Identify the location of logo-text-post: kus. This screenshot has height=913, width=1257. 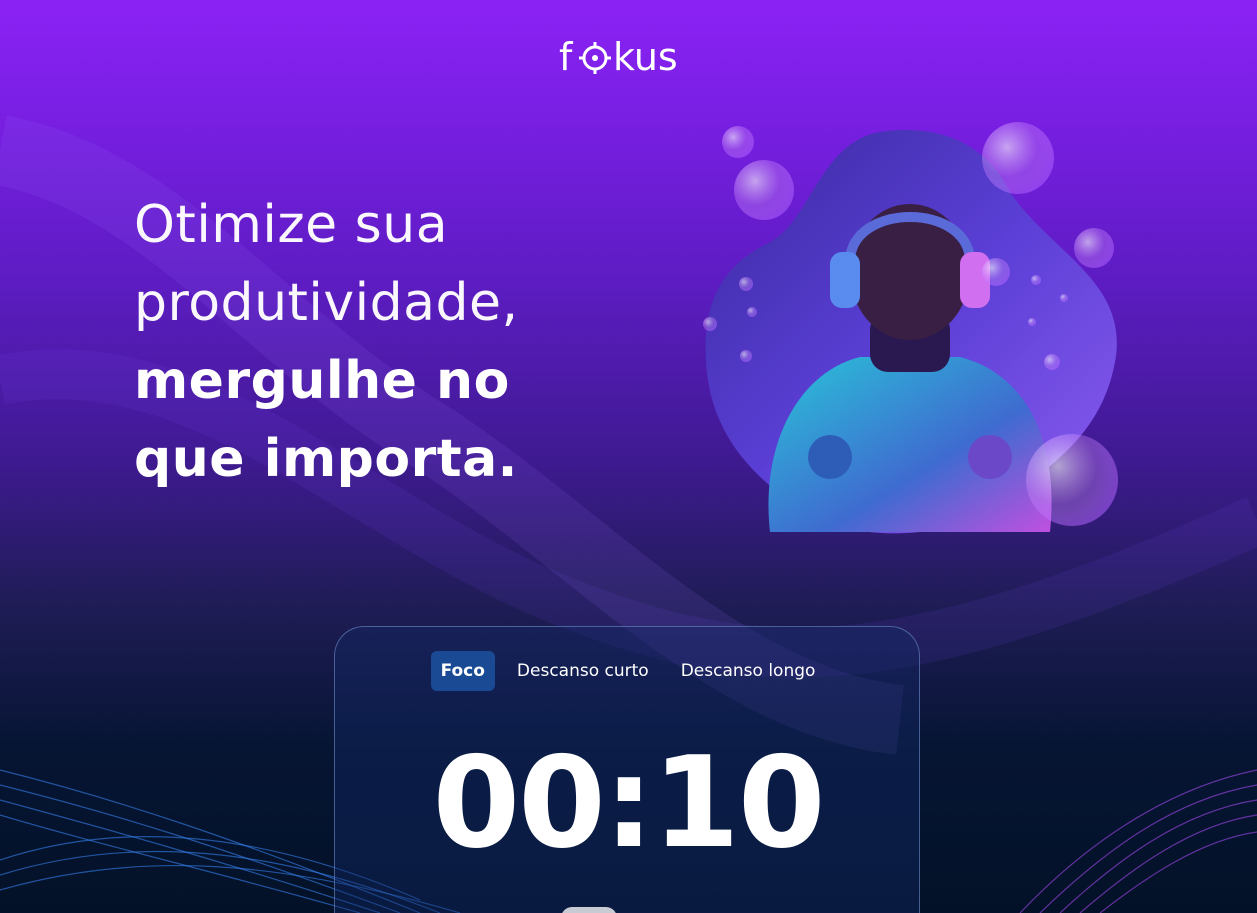
(645, 56).